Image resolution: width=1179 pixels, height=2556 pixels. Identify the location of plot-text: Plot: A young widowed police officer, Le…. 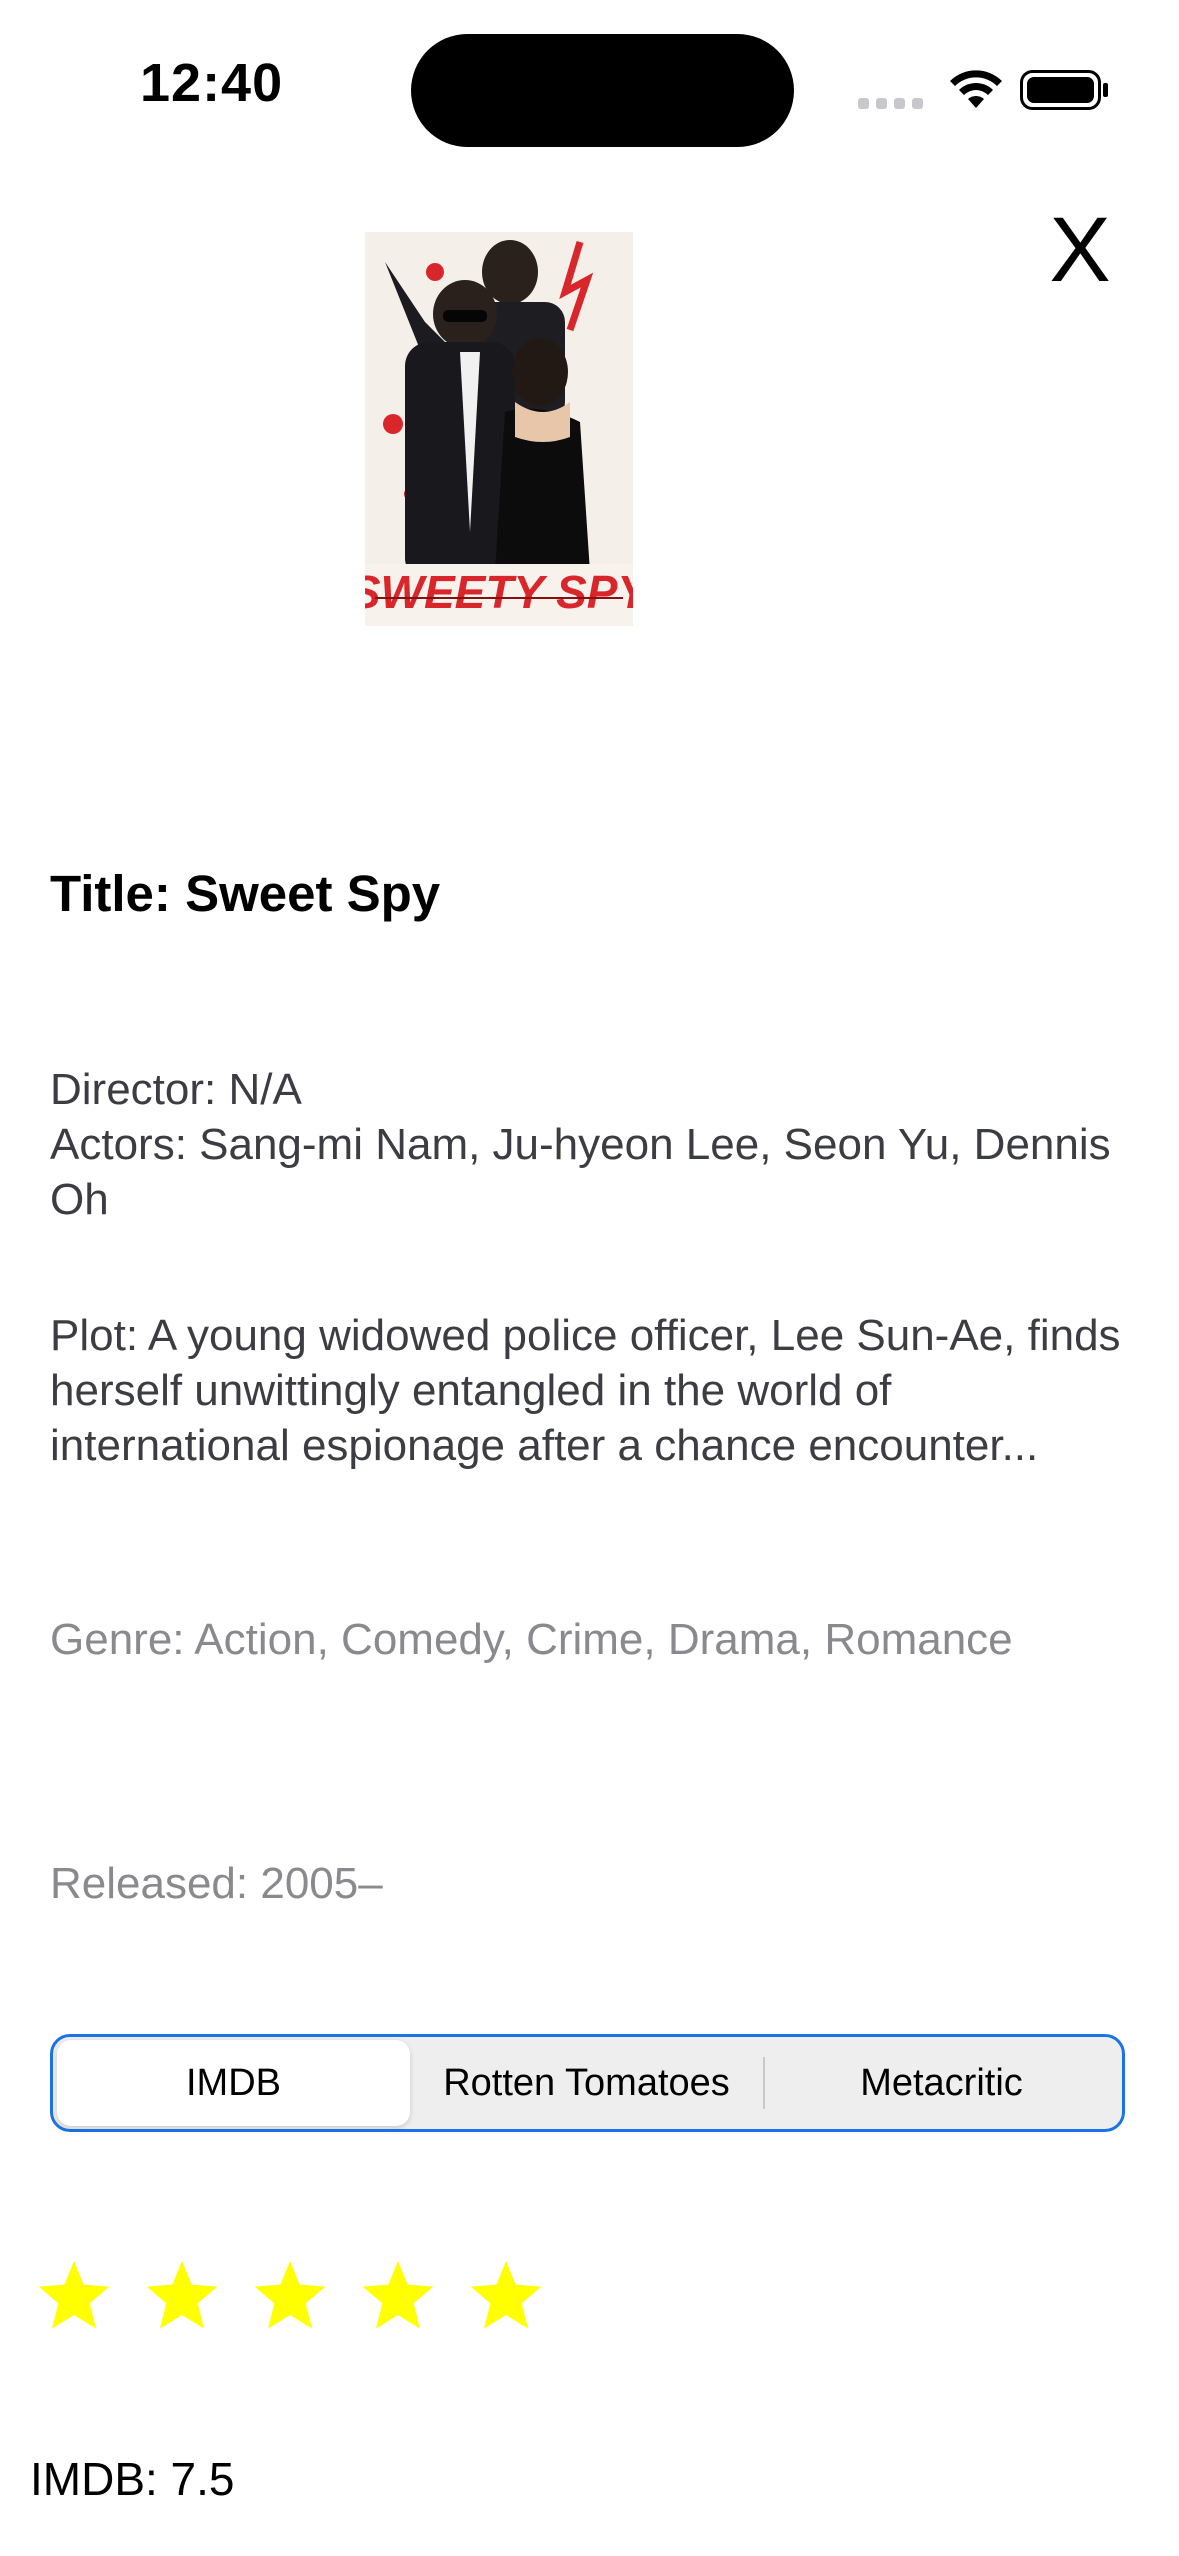
(585, 1390).